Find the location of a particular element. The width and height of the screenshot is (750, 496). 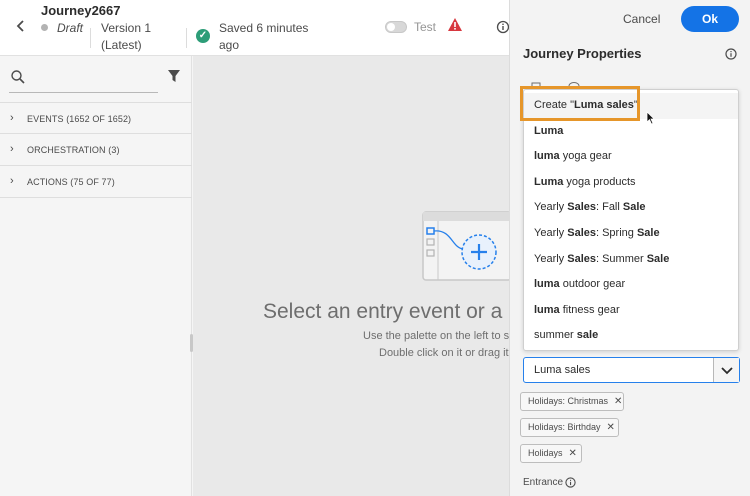

status-dot-icon is located at coordinates (44, 27).